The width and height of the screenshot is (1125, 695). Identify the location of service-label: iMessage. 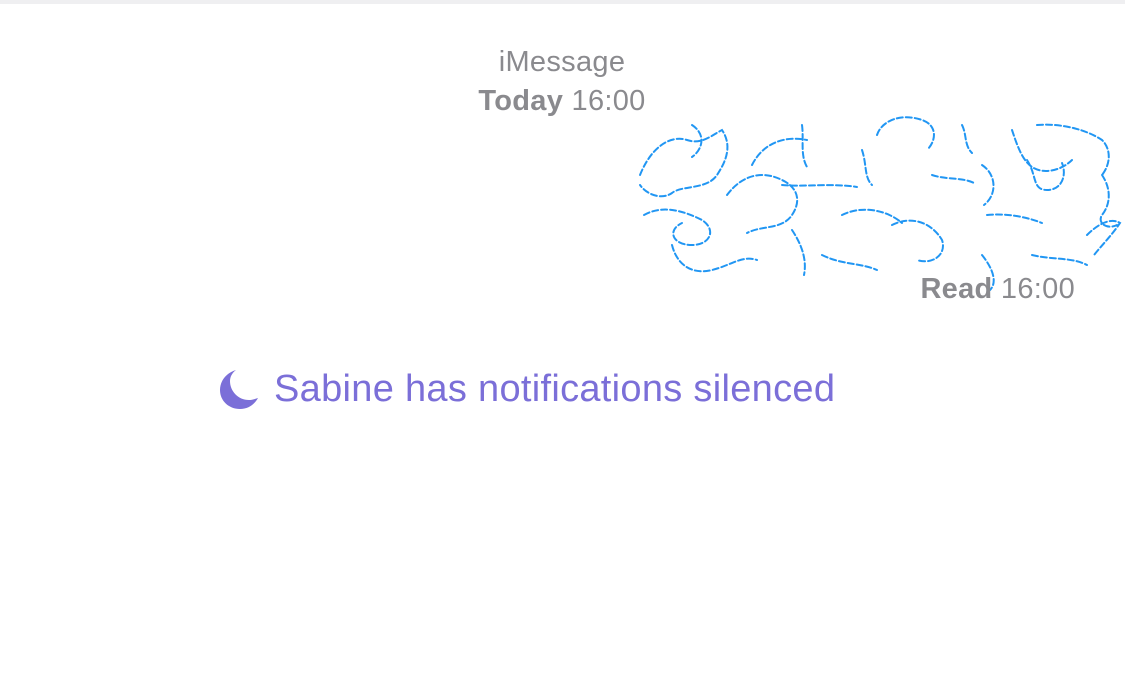
(562, 62).